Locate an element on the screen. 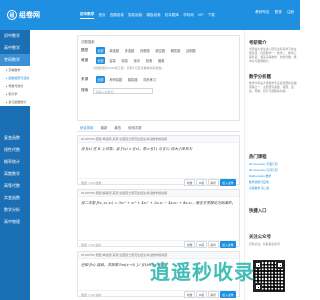 The height and width of the screenshot is (300, 320). sidebar-sub-derivative: ▸导数与微分 is located at coordinates (15, 86).